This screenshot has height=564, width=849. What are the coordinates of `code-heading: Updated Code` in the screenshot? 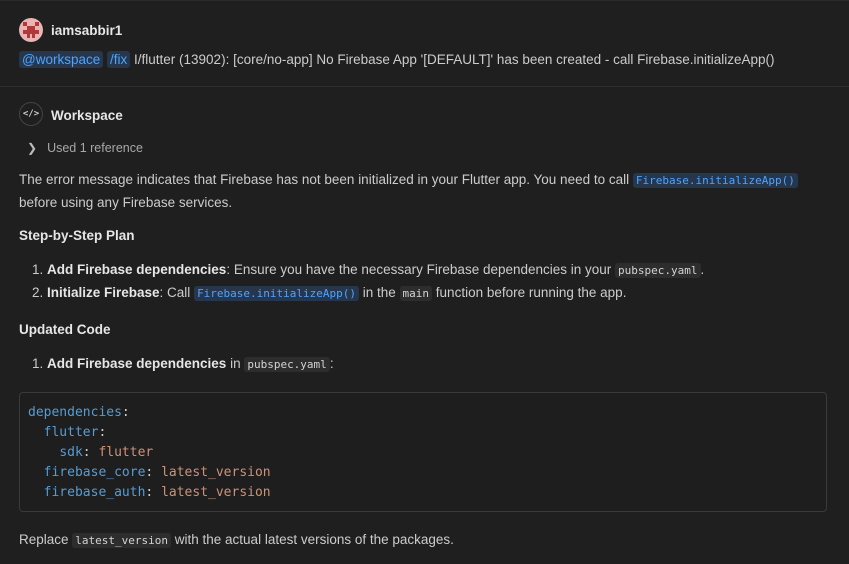 It's located at (65, 329).